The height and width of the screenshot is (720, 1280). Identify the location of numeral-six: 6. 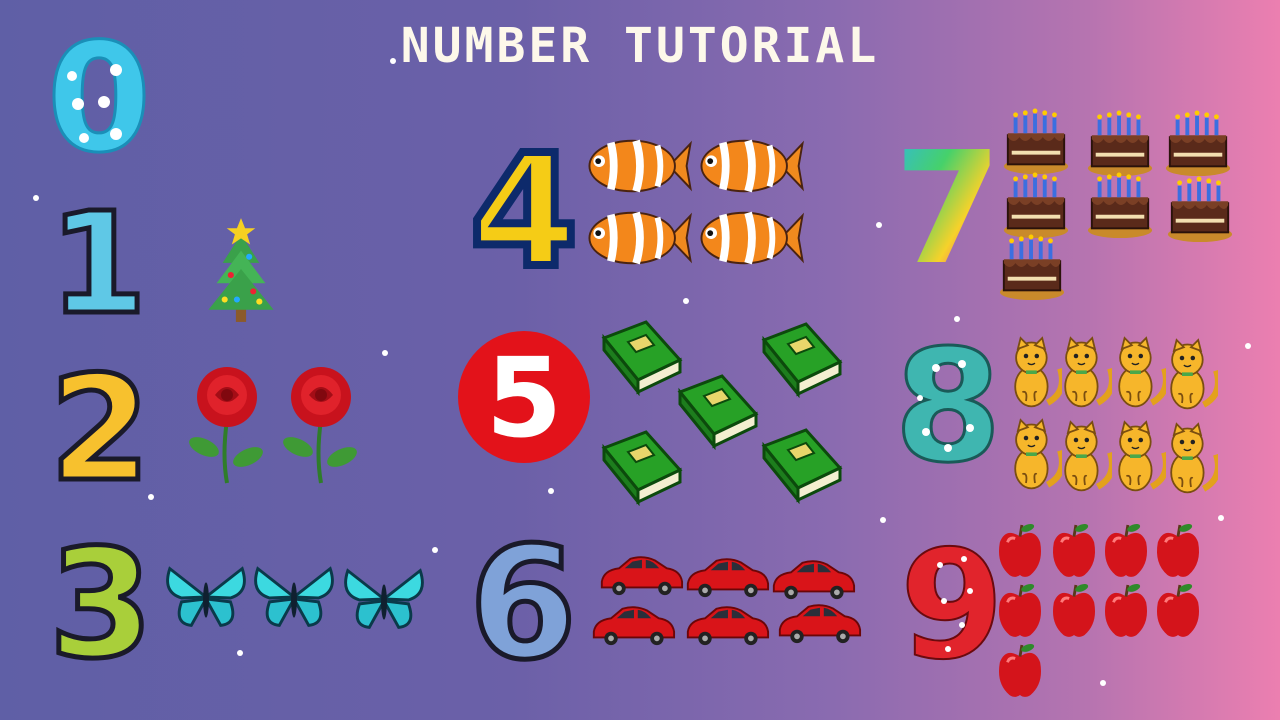
(523, 595).